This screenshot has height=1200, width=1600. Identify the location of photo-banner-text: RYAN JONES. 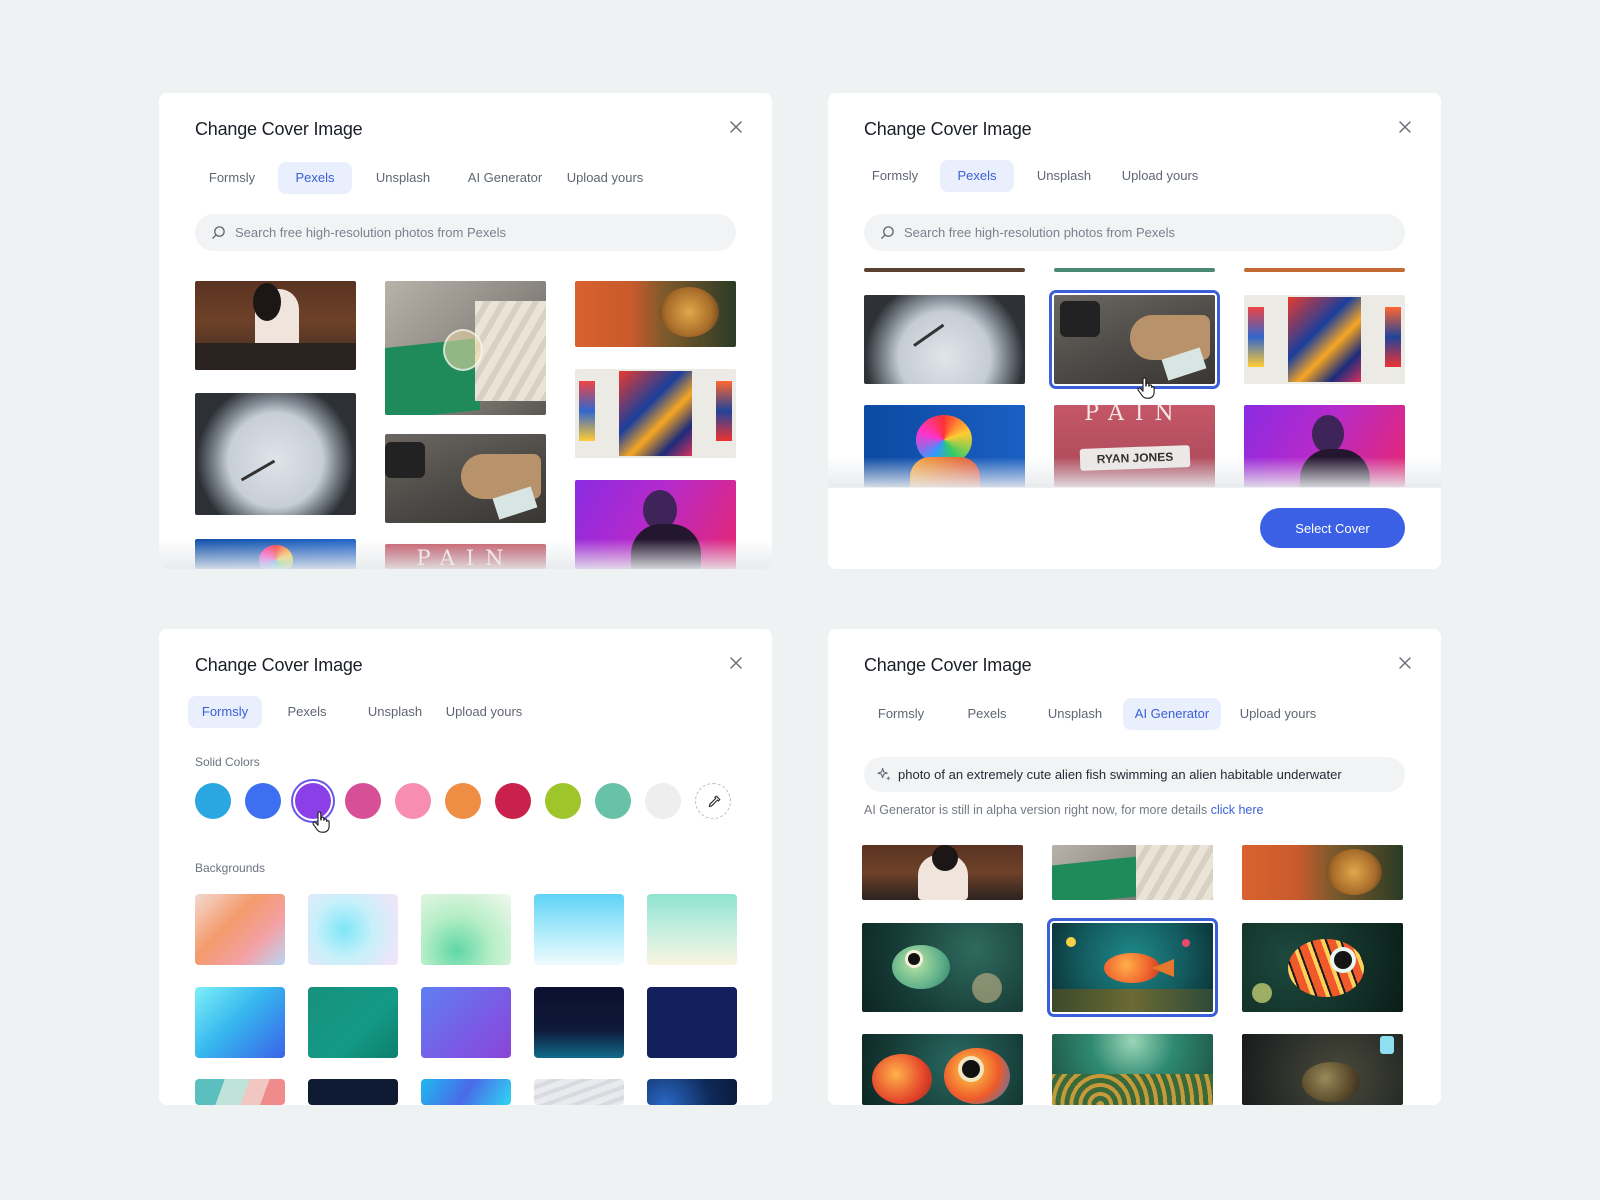
(1135, 458).